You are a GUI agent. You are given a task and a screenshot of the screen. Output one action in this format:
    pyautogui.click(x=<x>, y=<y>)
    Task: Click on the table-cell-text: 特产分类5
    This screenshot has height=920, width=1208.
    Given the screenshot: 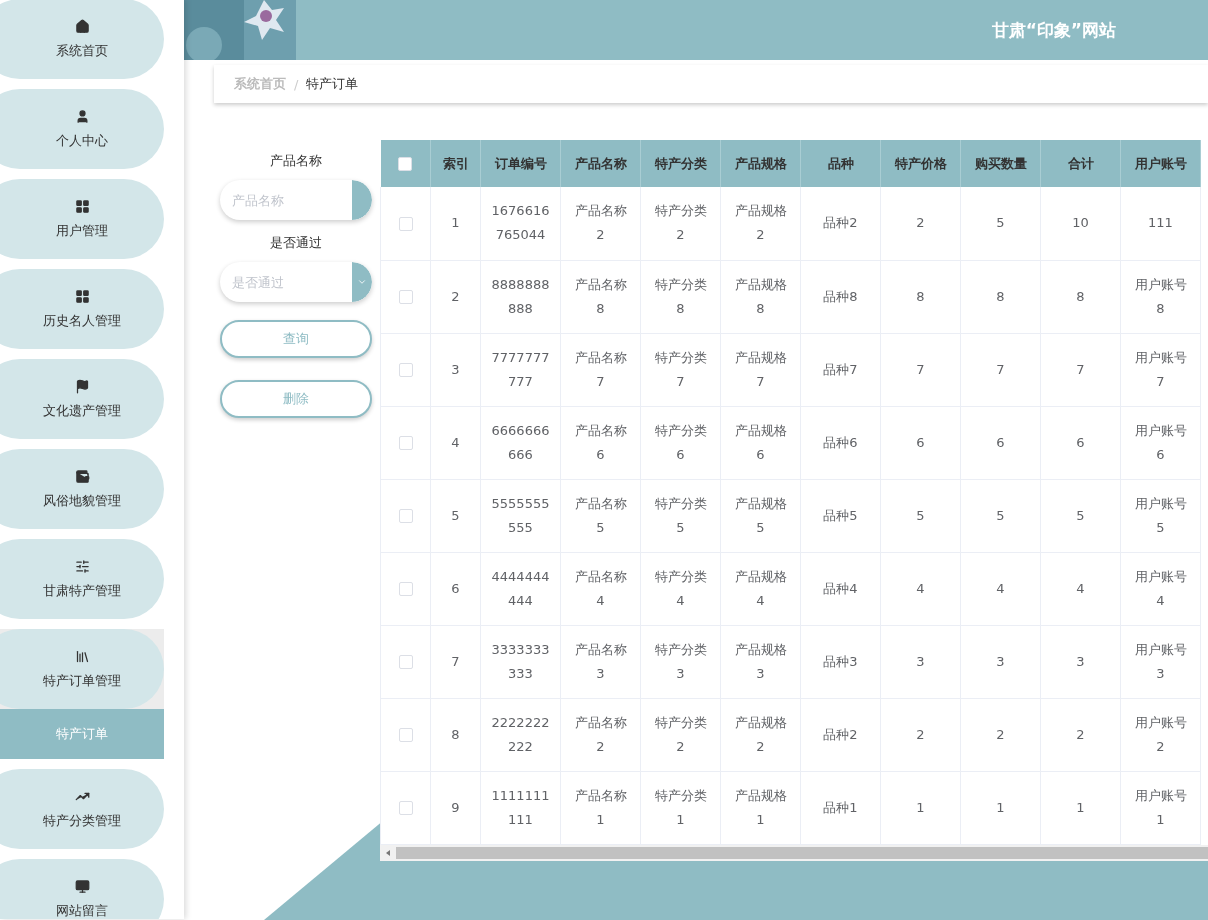 What is the action you would take?
    pyautogui.click(x=680, y=515)
    